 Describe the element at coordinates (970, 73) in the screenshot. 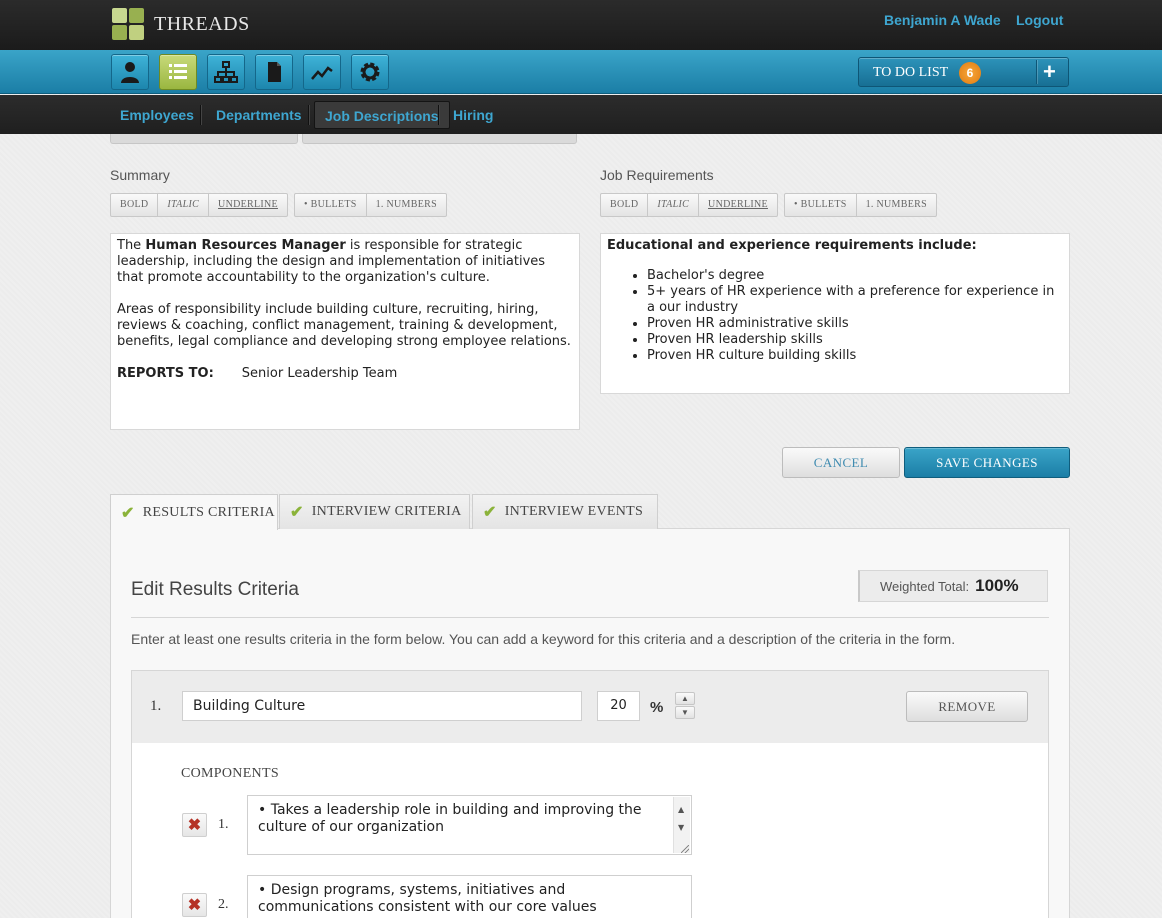

I see `todo-count-badge: 6` at that location.